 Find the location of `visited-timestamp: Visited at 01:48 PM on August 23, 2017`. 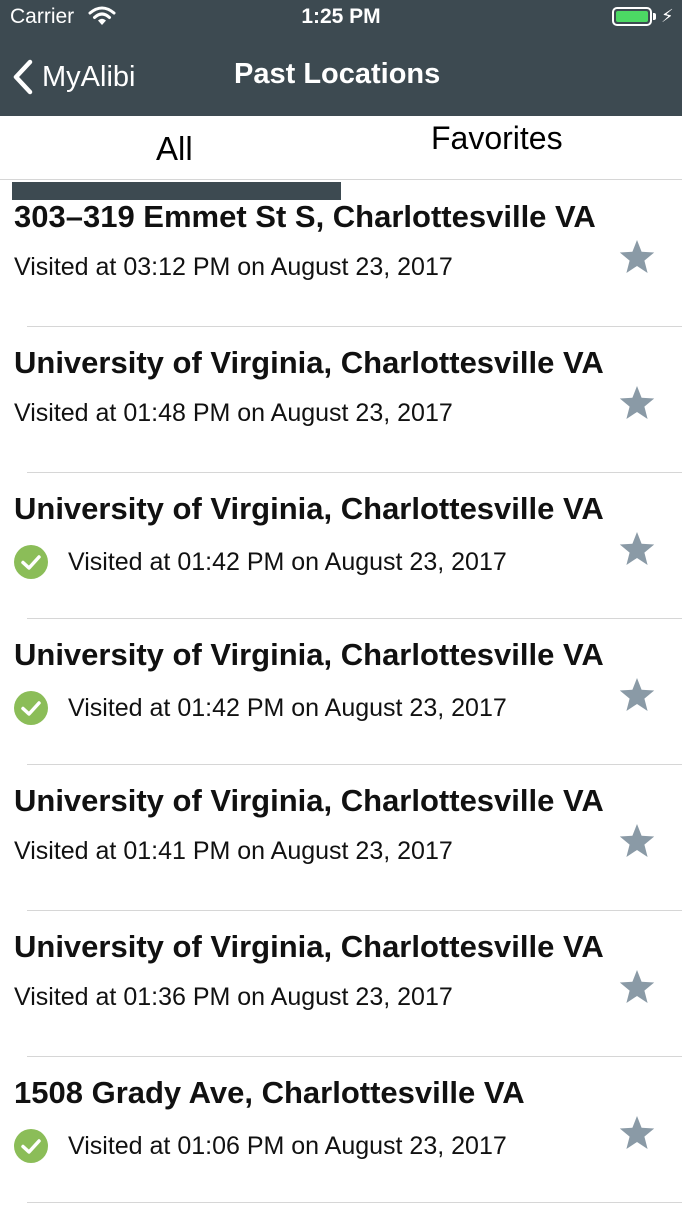

visited-timestamp: Visited at 01:48 PM on August 23, 2017 is located at coordinates (233, 413).